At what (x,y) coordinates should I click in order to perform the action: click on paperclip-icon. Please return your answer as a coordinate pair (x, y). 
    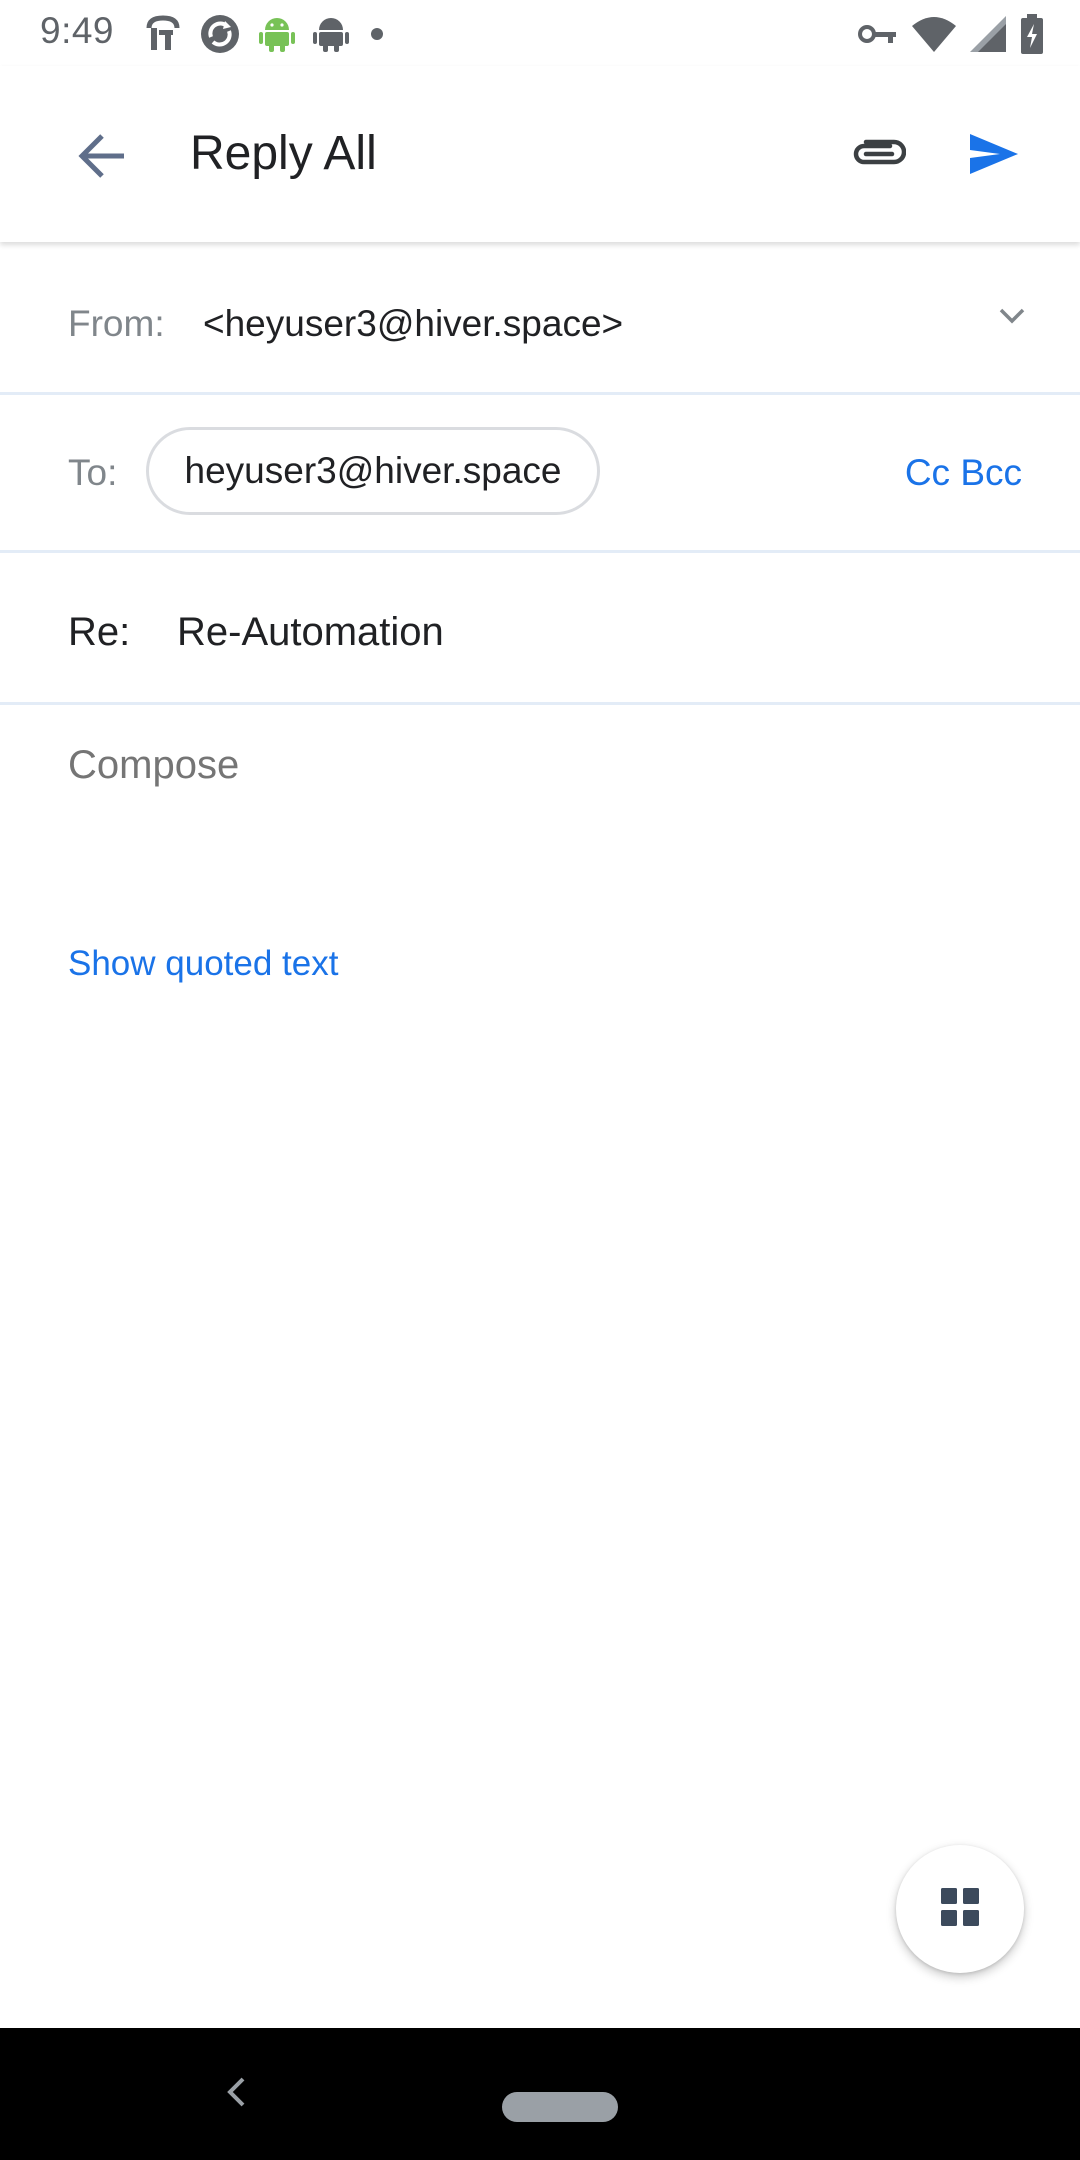
    Looking at the image, I should click on (878, 156).